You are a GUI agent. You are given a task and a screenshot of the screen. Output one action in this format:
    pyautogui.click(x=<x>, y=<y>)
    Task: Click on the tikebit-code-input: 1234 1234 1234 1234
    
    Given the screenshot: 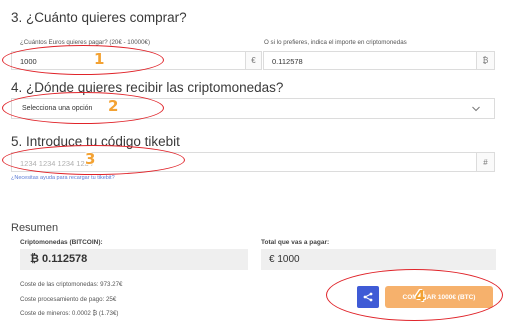 What is the action you would take?
    pyautogui.click(x=244, y=162)
    